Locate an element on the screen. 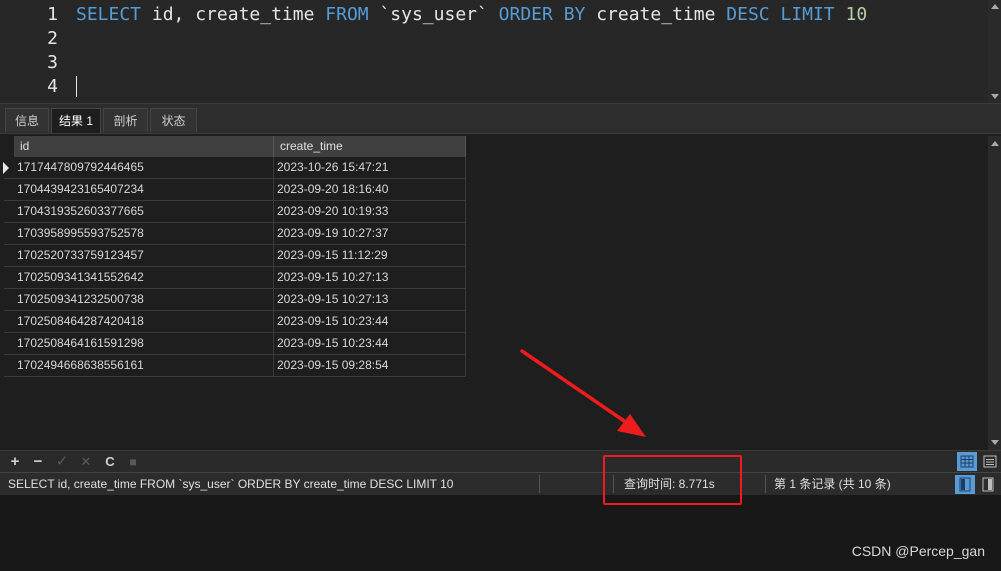  add-record-icon: + is located at coordinates (15, 462).